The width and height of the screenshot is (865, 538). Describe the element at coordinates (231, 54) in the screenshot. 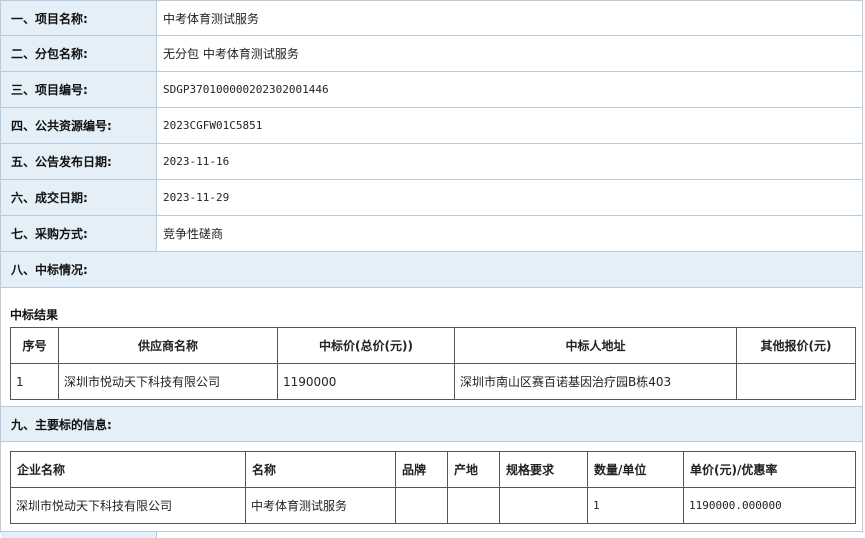

I see `info-value: 无分包 中考体育测试服务` at that location.